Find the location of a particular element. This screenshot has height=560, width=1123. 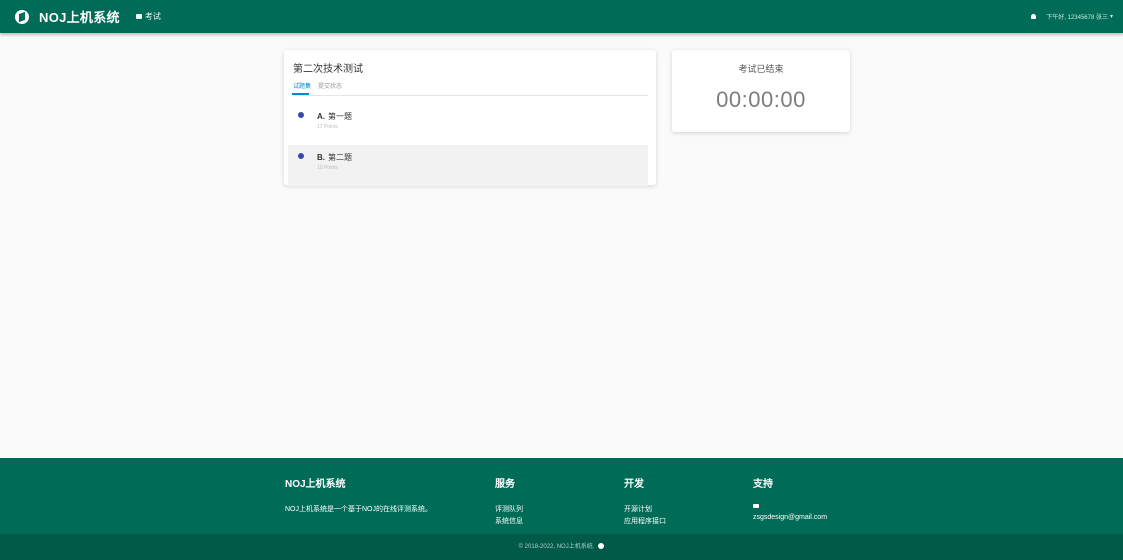

tab-problems: 试题集 is located at coordinates (302, 85).